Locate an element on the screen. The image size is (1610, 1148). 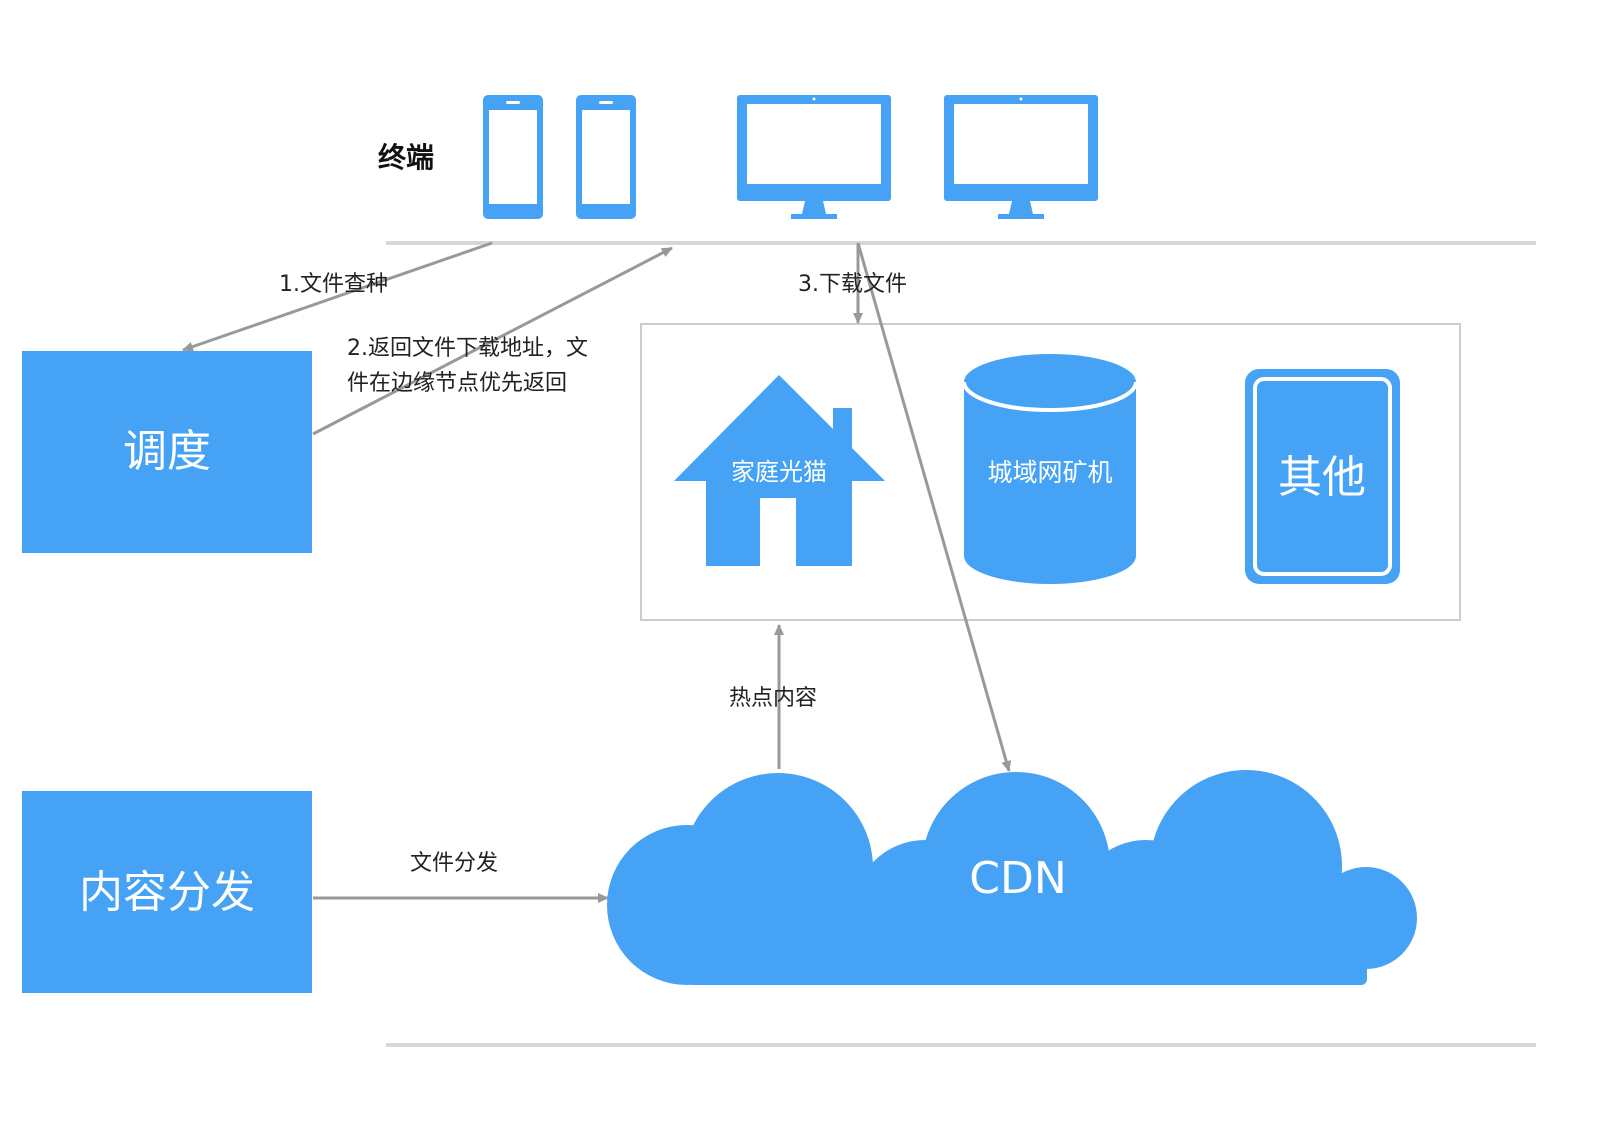
metro-miner-label: 城域网矿机 is located at coordinates (1049, 472).